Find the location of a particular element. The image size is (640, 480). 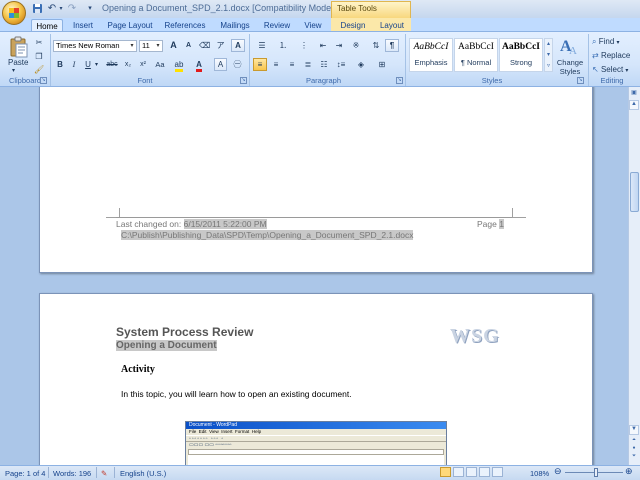

format-painter-icon: 🖌 is located at coordinates (39, 69).